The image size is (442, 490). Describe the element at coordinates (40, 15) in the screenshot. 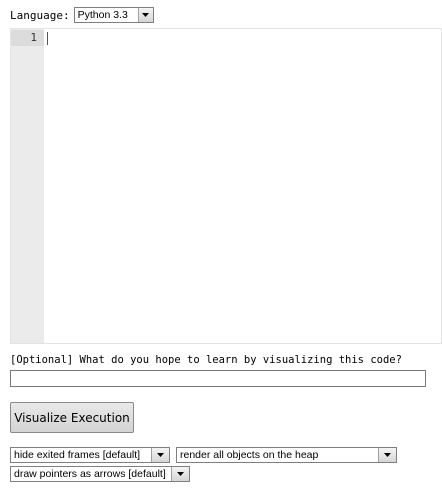

I see `language-label: Language:` at that location.